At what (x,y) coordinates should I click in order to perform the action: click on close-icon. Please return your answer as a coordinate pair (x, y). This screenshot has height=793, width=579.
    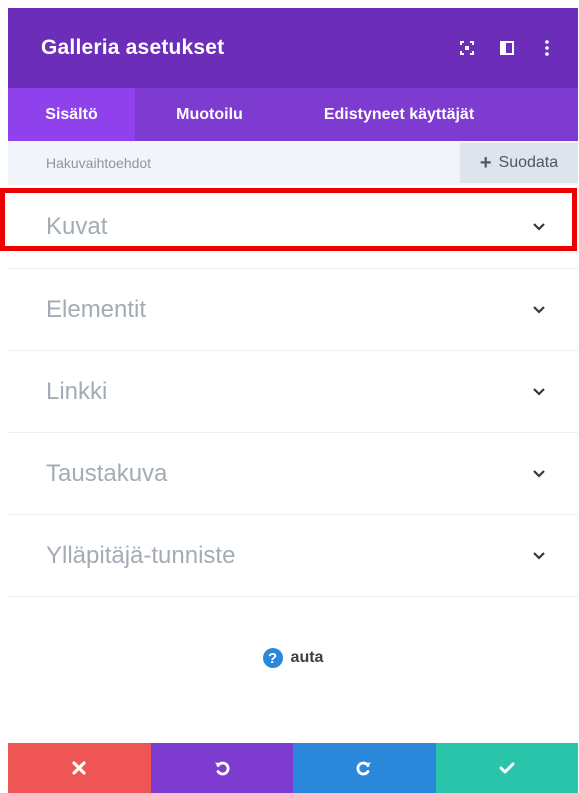
    Looking at the image, I should click on (79, 768).